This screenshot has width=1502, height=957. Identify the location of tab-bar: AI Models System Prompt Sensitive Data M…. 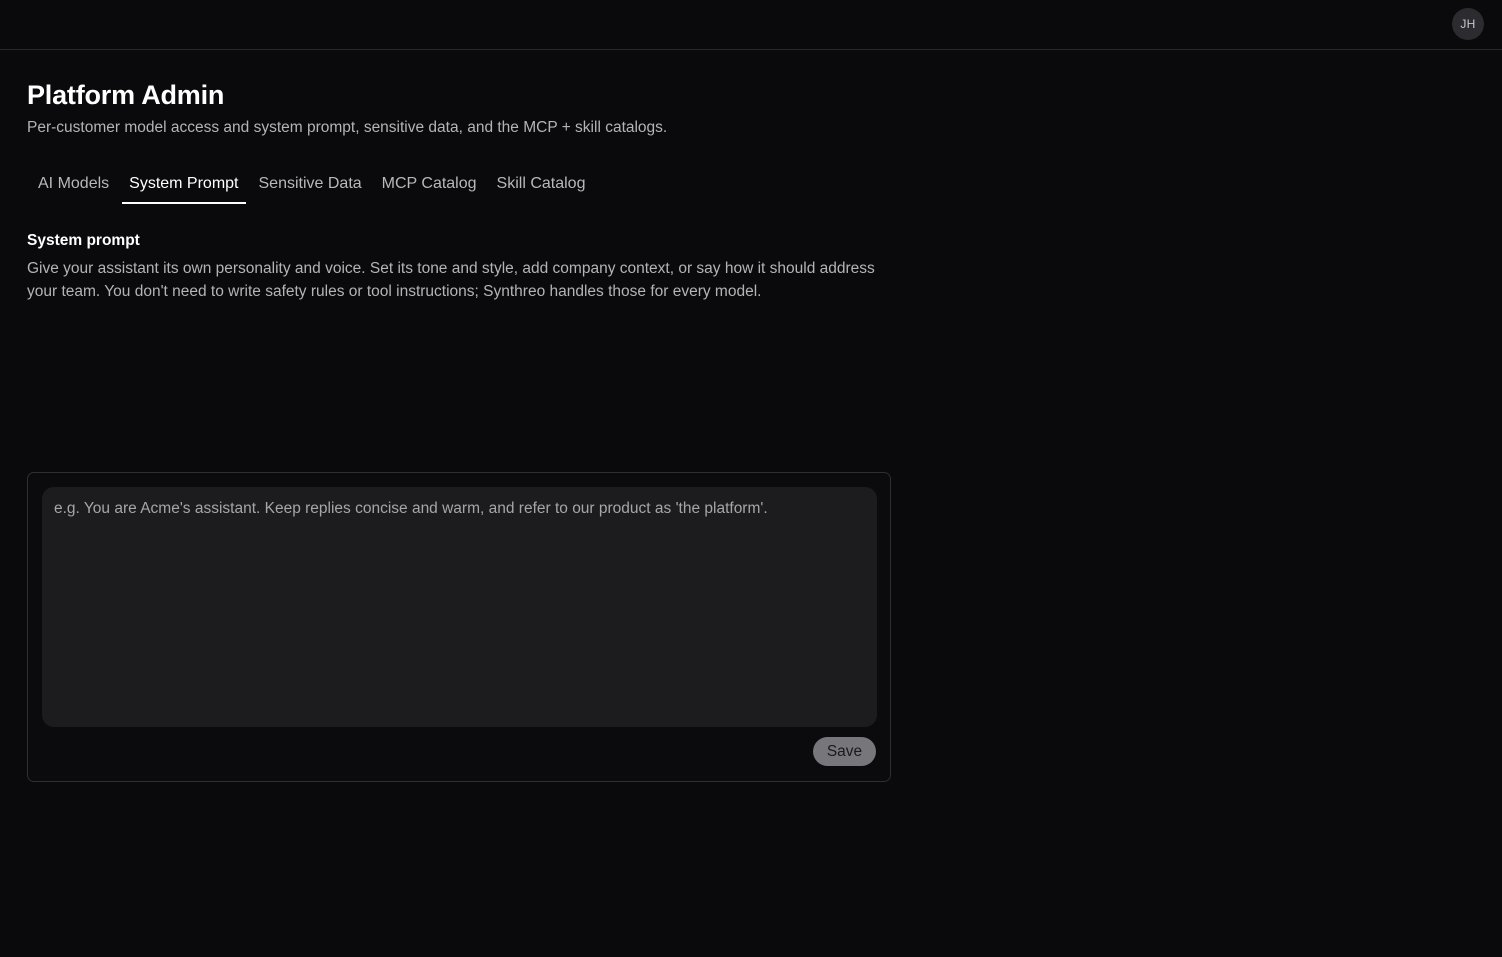
(312, 187).